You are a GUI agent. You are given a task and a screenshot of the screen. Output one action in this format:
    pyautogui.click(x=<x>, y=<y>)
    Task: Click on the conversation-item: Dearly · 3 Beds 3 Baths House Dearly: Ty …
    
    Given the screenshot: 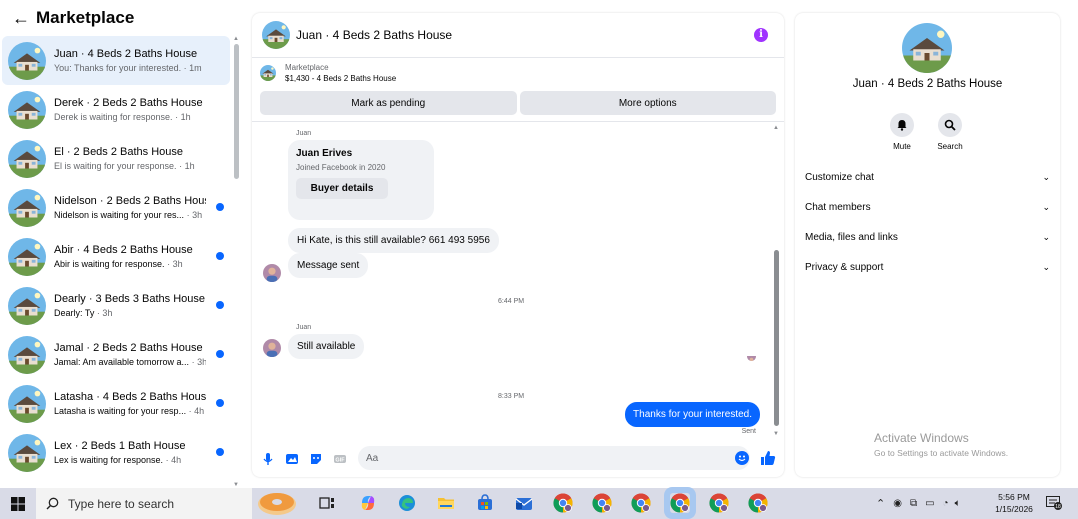 What is the action you would take?
    pyautogui.click(x=116, y=305)
    